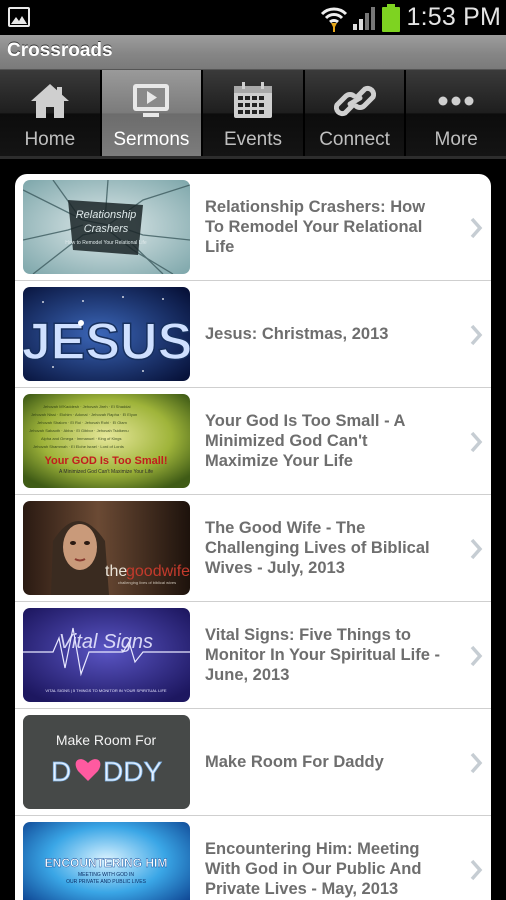 The height and width of the screenshot is (900, 506). What do you see at coordinates (253, 52) in the screenshot?
I see `title-bar: Crossroads` at bounding box center [253, 52].